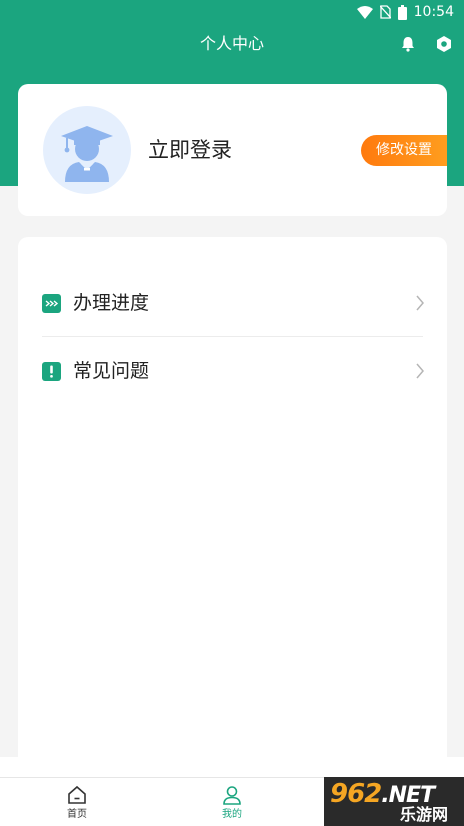 This screenshot has height=826, width=464. I want to click on menu-item-progress: 办理进度, so click(232, 303).